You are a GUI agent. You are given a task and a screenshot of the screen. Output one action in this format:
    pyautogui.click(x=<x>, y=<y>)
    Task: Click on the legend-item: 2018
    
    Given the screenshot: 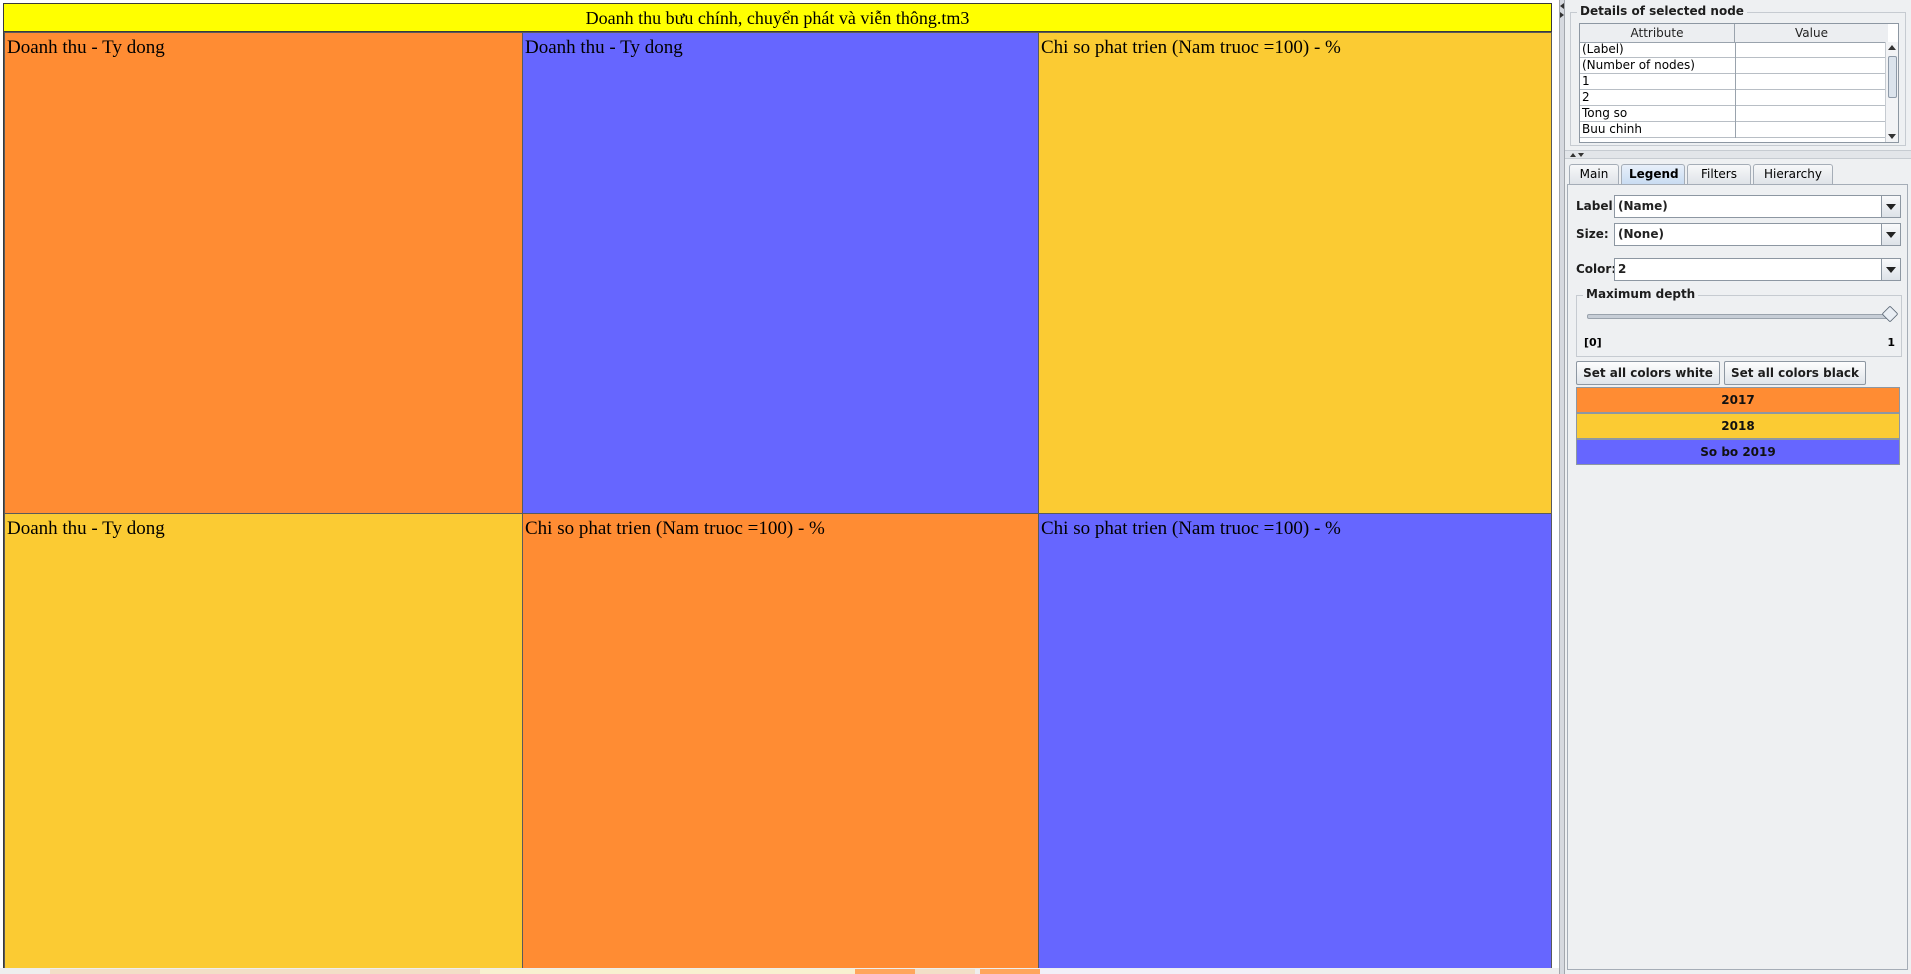 What is the action you would take?
    pyautogui.click(x=1738, y=426)
    